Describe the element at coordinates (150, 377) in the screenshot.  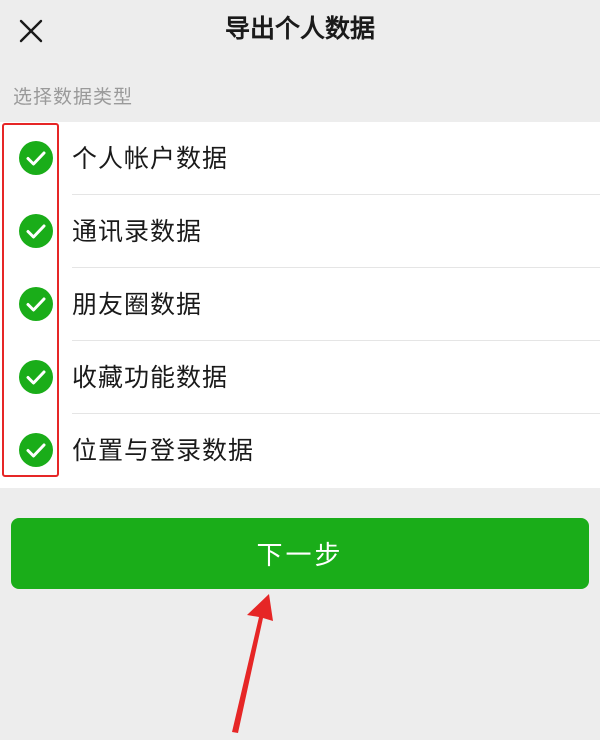
I see `option-label: 收藏功能数据` at that location.